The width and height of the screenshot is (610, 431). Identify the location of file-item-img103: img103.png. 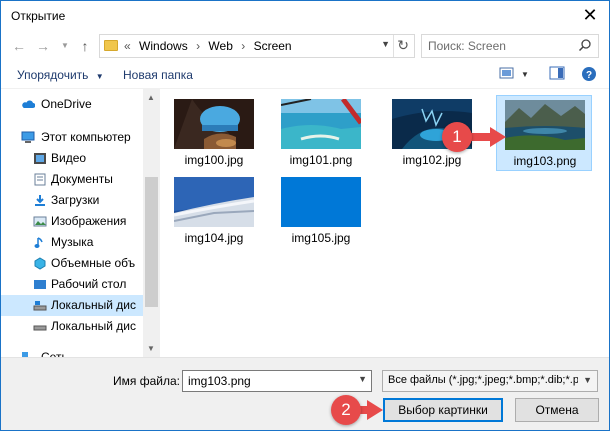
(544, 133).